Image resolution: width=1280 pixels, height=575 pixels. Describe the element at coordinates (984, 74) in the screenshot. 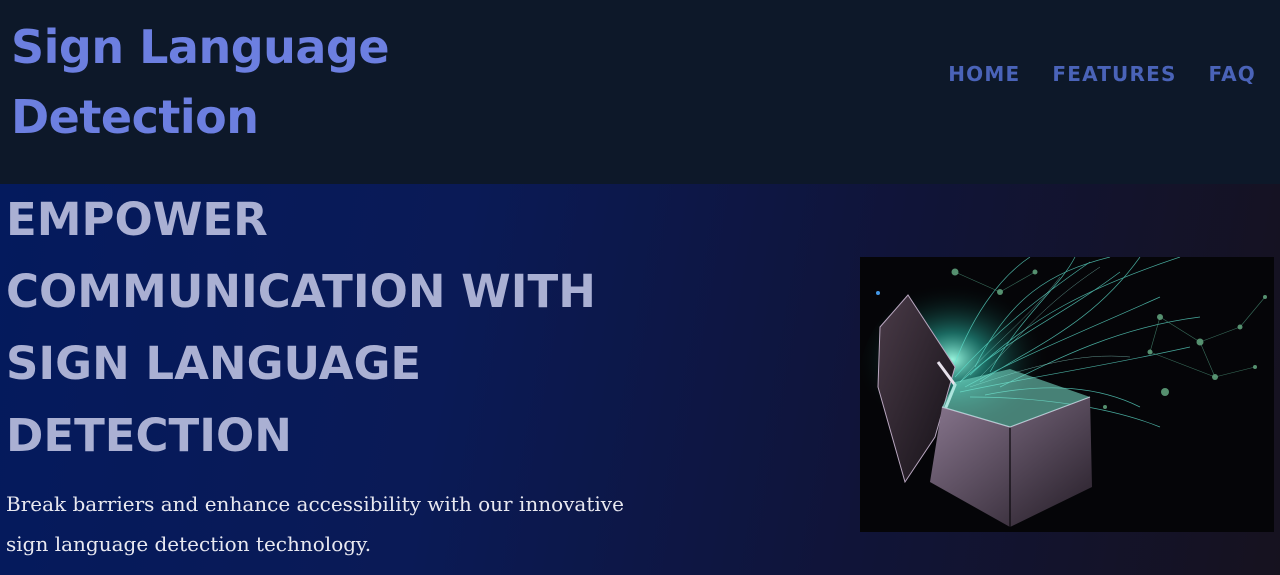

I see `nav-home-link: HOME` at that location.